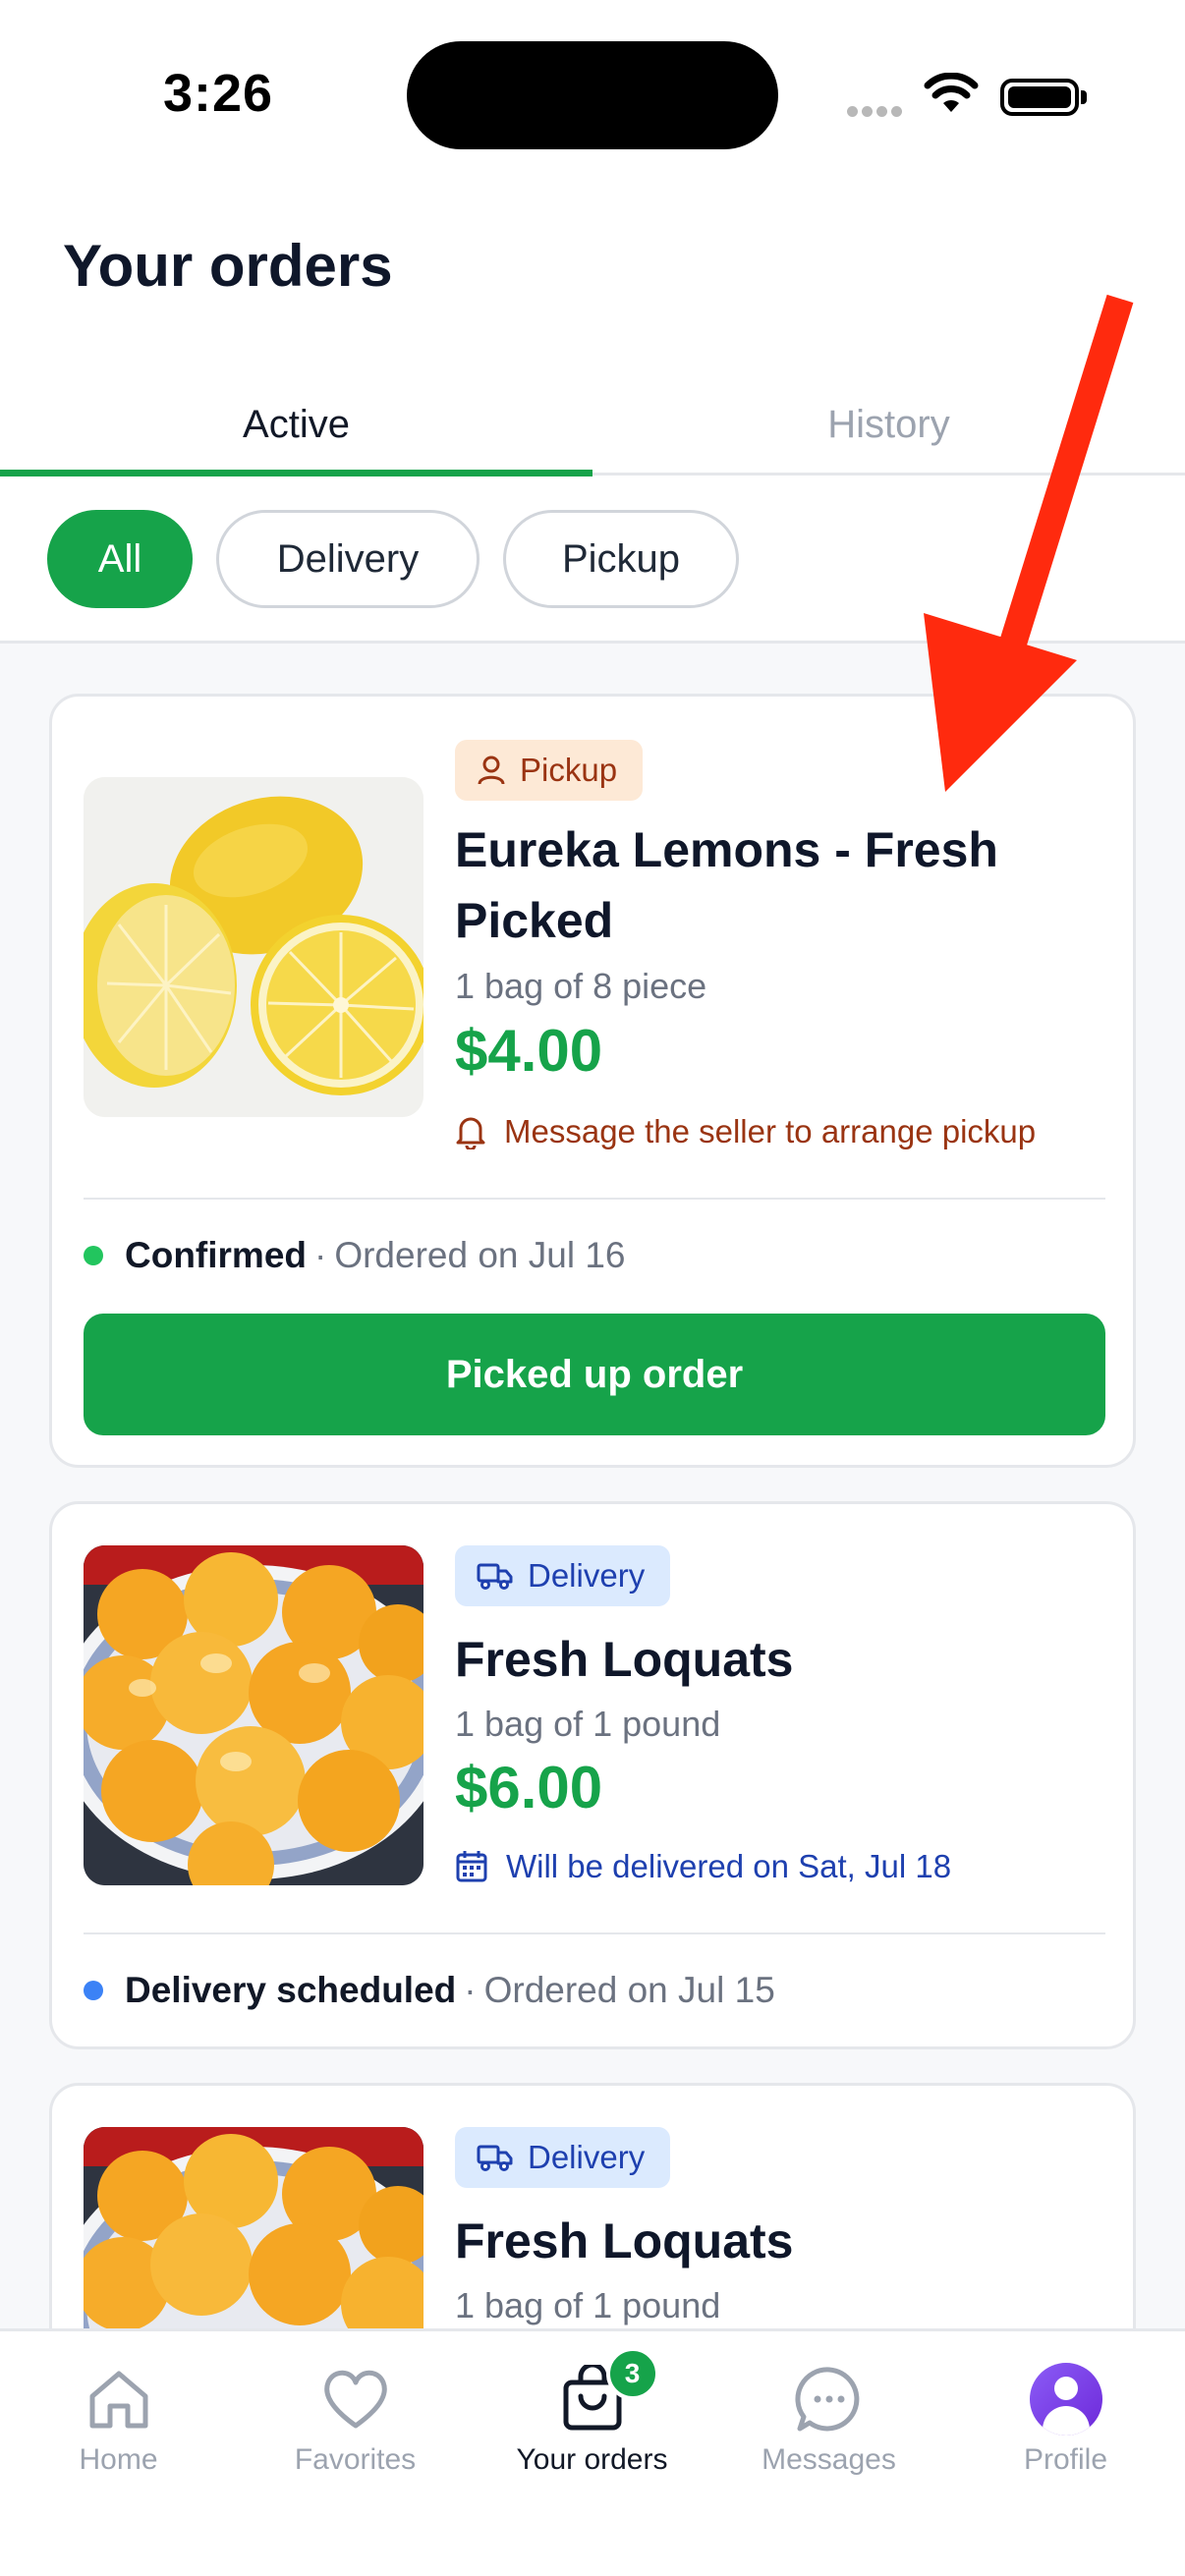 This screenshot has width=1185, height=2576. I want to click on avatar, so click(1065, 2399).